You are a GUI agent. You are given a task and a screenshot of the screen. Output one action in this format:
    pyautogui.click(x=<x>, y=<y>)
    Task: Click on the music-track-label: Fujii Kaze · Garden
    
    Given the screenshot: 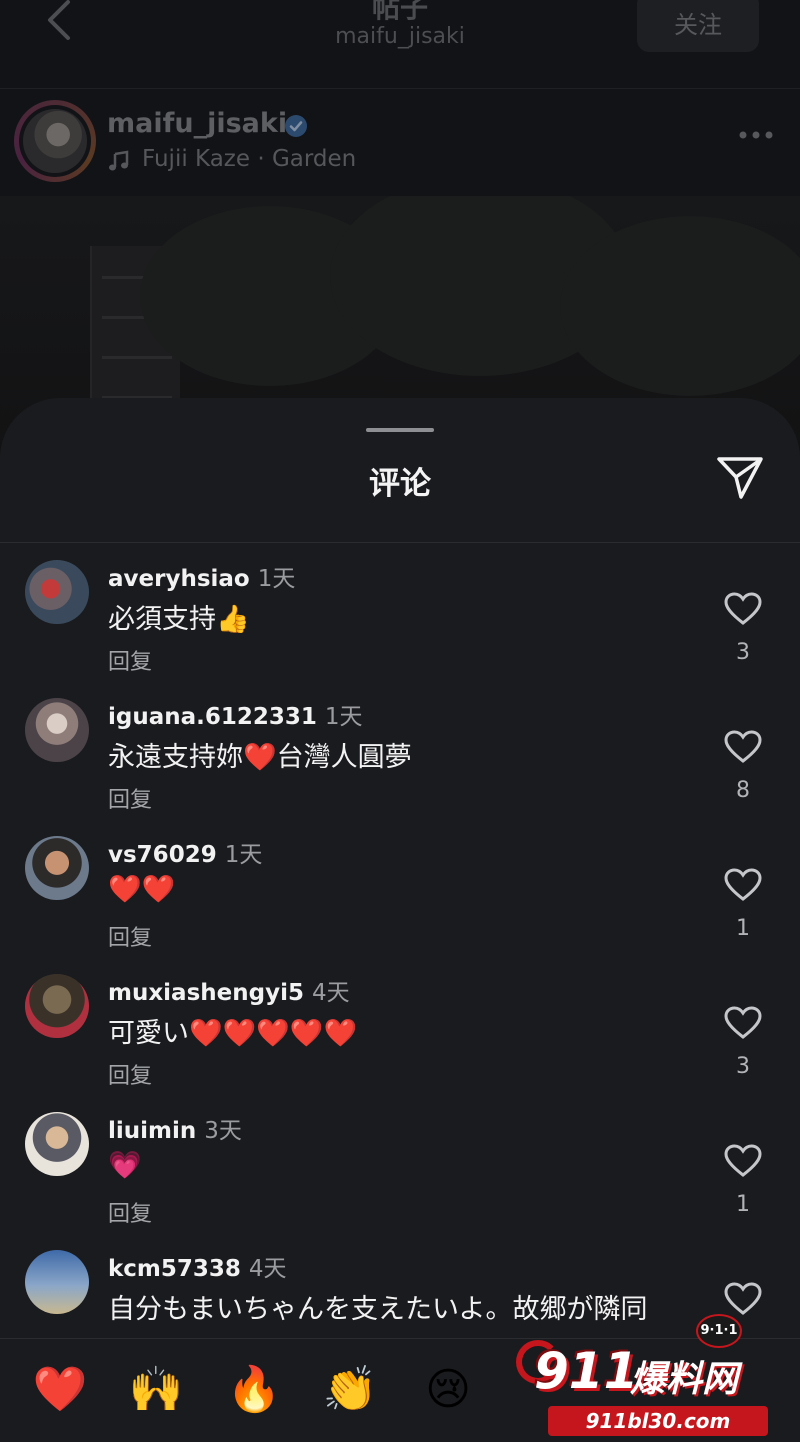 What is the action you would take?
    pyautogui.click(x=249, y=159)
    